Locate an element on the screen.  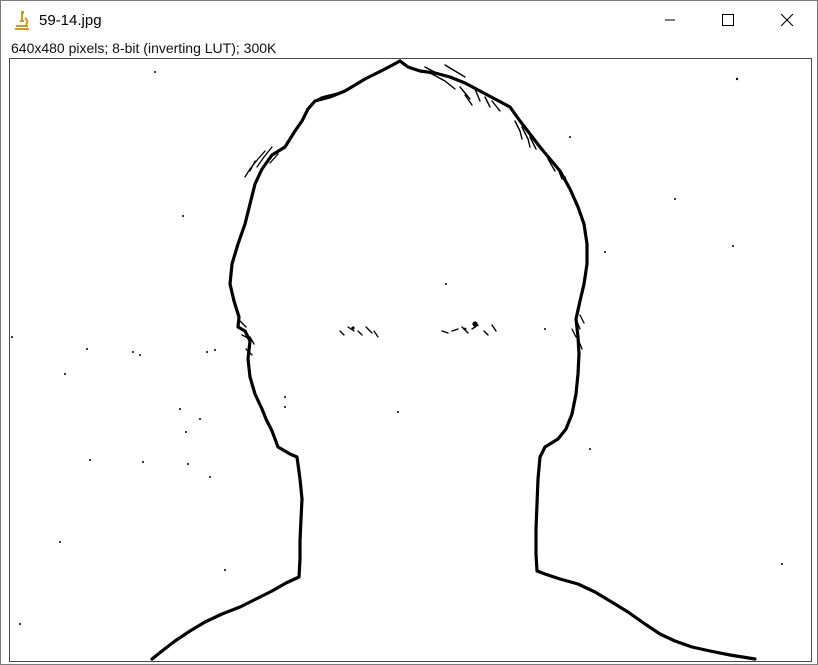
minimize-icon is located at coordinates (670, 20).